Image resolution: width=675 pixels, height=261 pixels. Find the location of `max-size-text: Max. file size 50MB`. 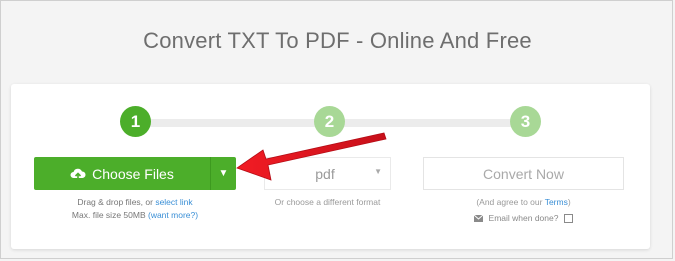

max-size-text: Max. file size 50MB is located at coordinates (109, 215).